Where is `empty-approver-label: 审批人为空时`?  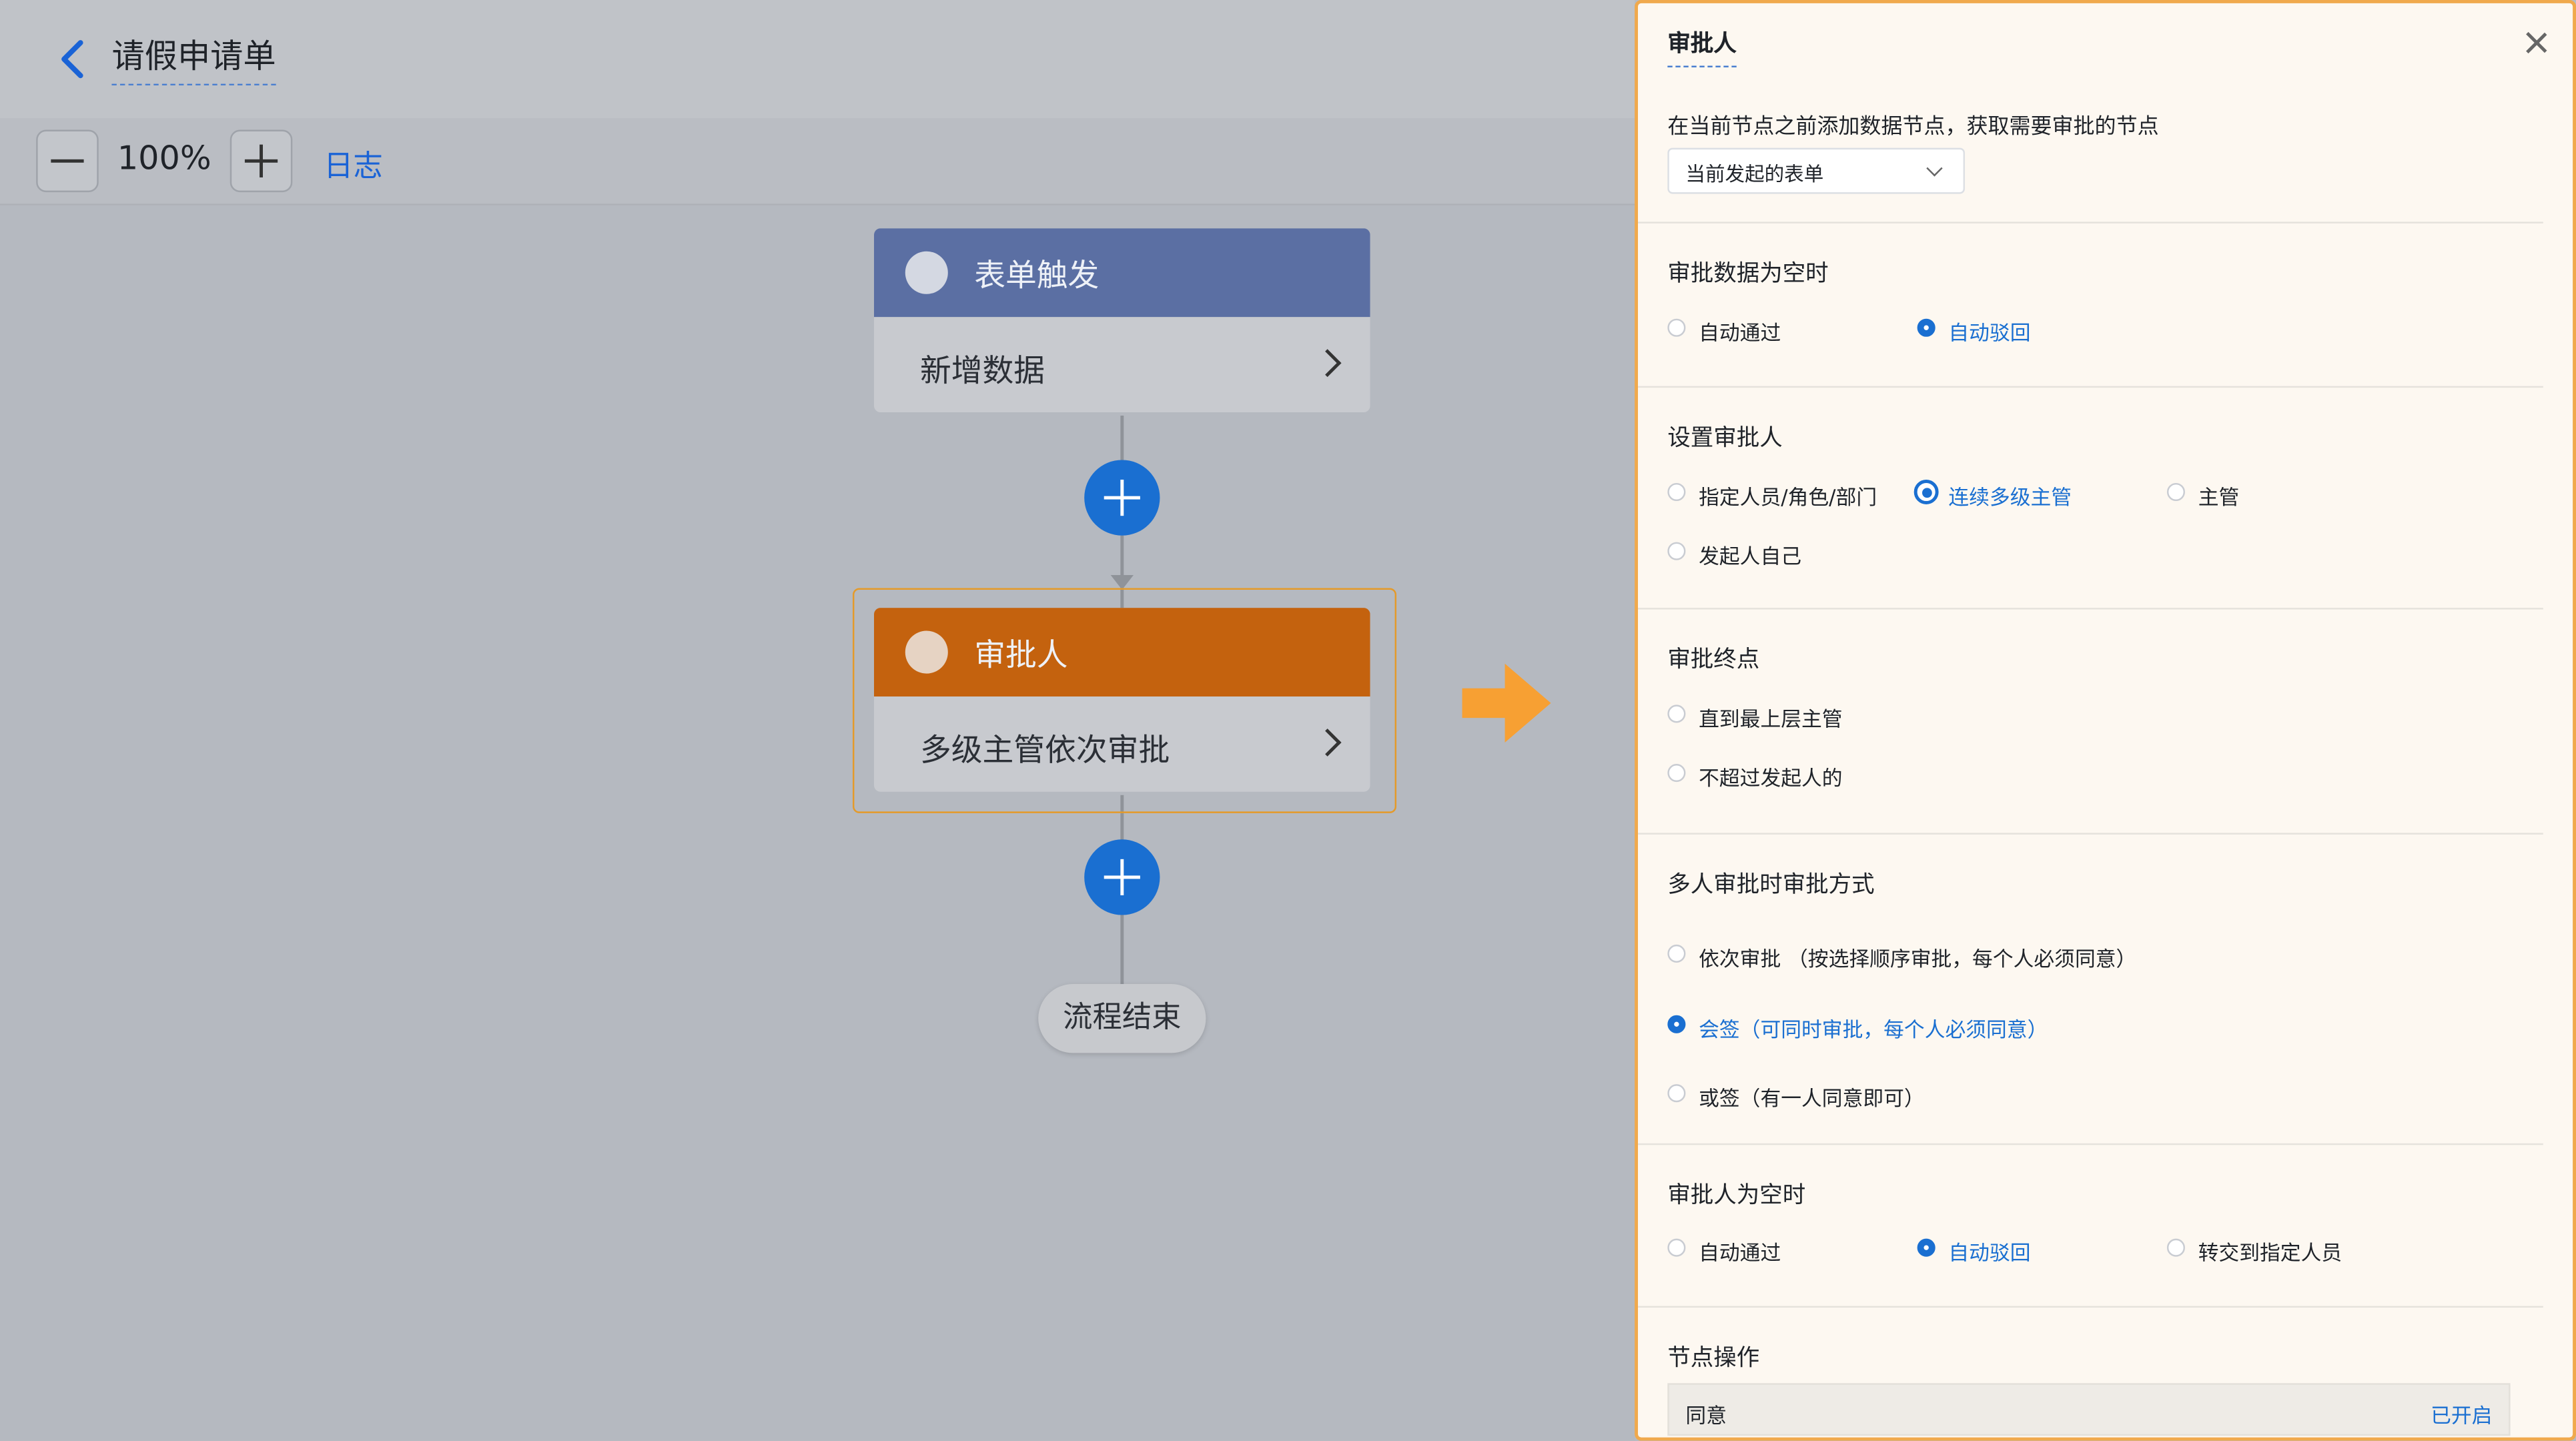 empty-approver-label: 审批人为空时 is located at coordinates (1736, 1196).